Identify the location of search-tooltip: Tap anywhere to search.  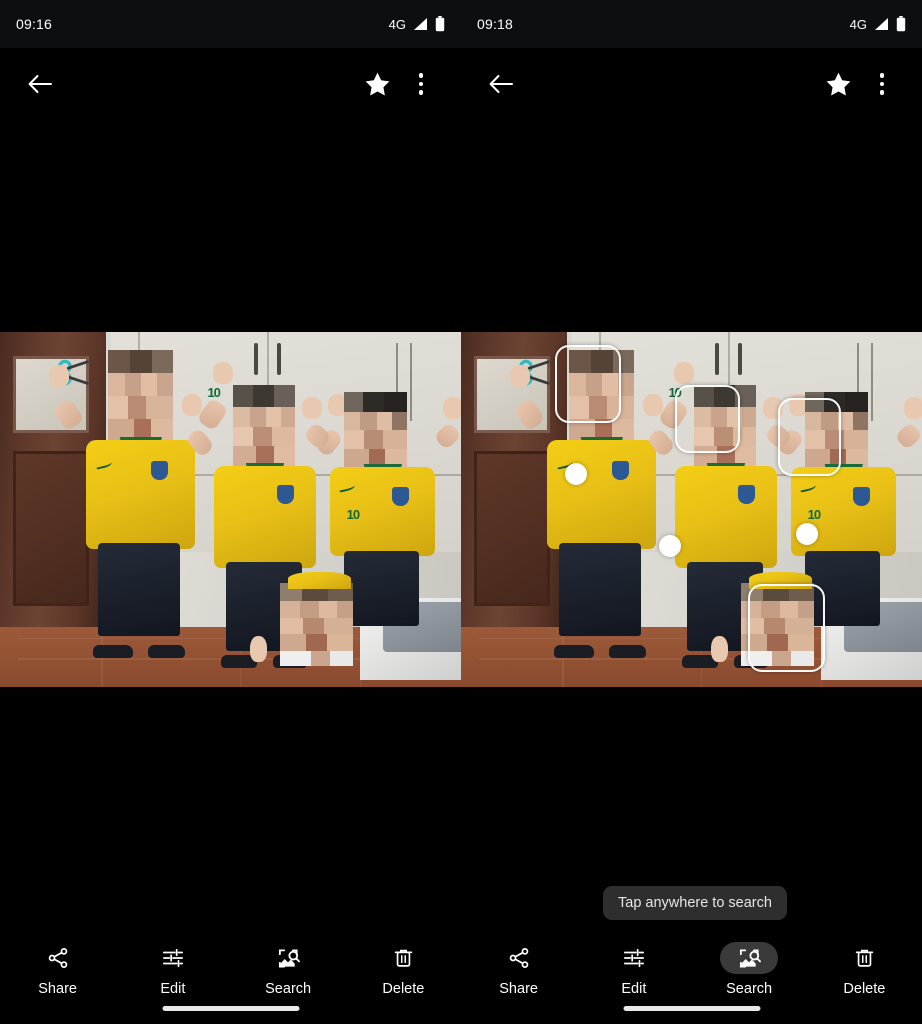
(695, 903).